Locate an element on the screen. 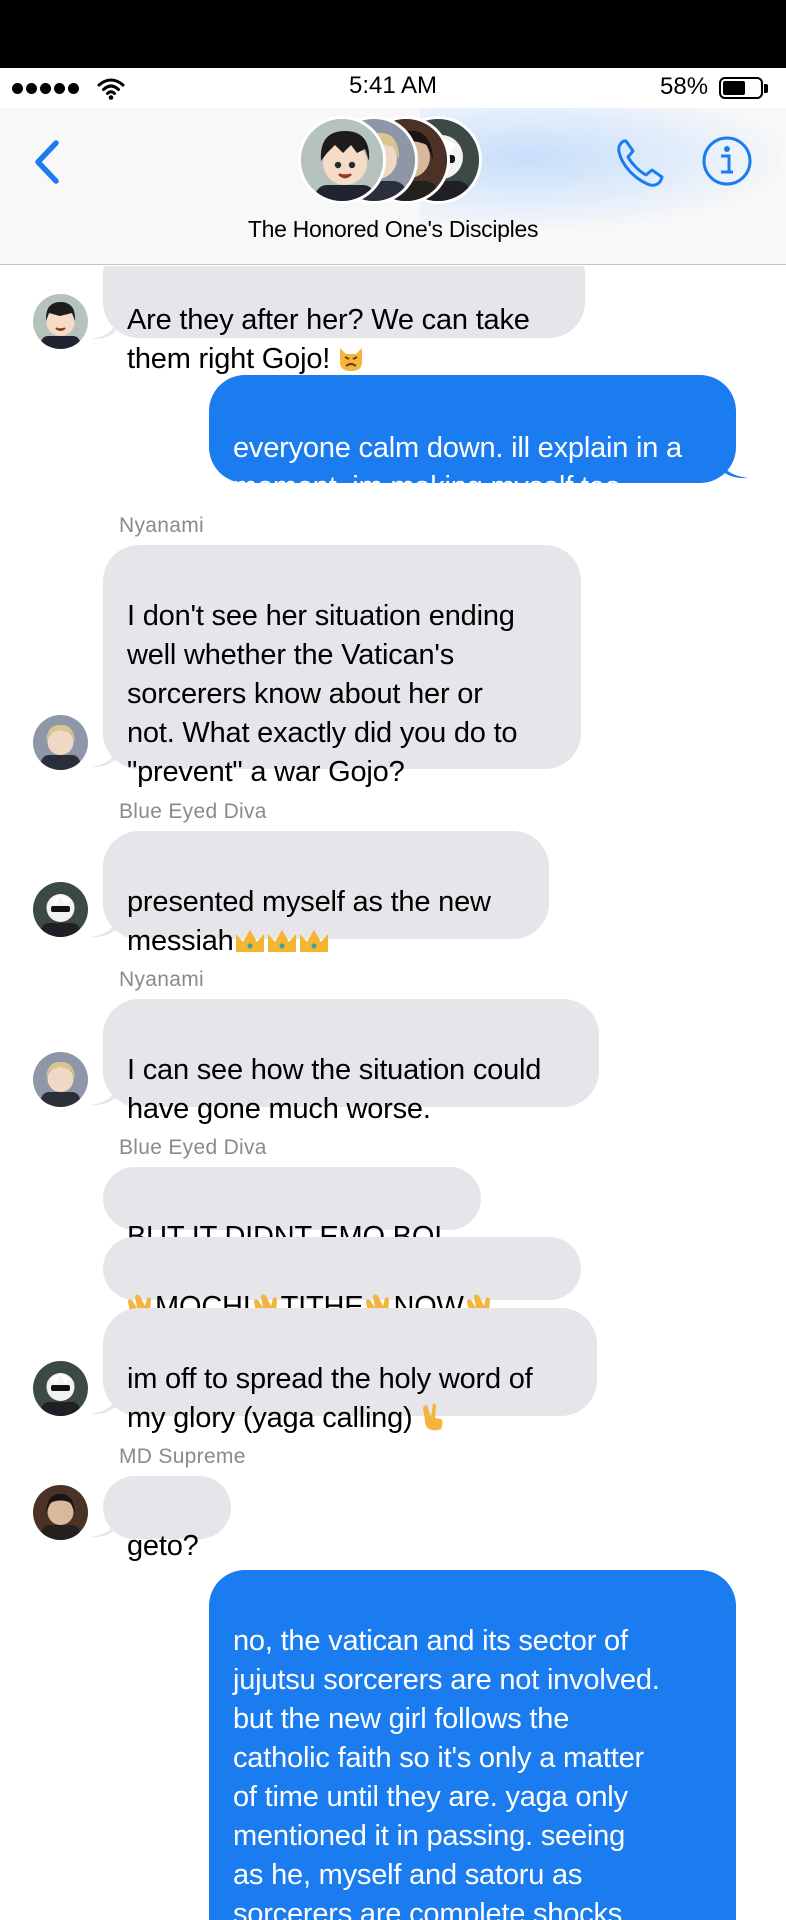 The height and width of the screenshot is (1920, 786). group-avatar-stack is located at coordinates (393, 162).